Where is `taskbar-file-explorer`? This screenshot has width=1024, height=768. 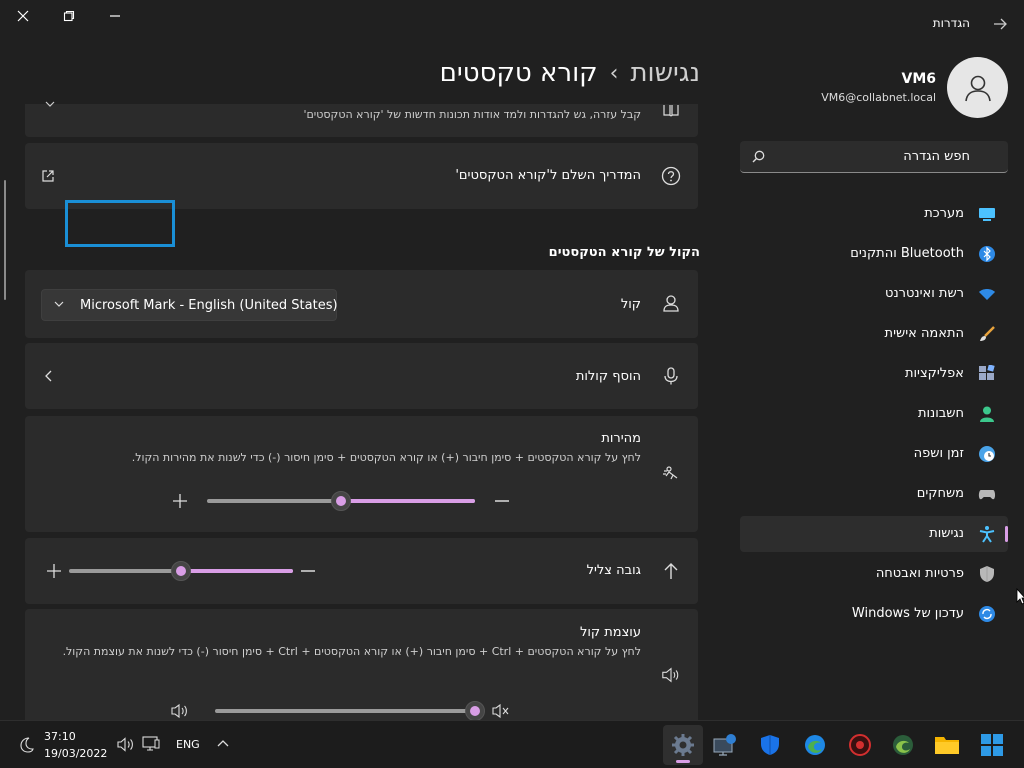 taskbar-file-explorer is located at coordinates (947, 745).